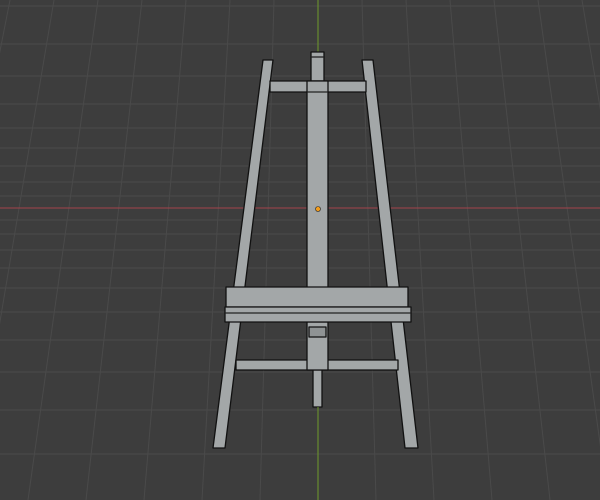 This screenshot has width=600, height=500. I want to click on easel-shelf, so click(317, 297).